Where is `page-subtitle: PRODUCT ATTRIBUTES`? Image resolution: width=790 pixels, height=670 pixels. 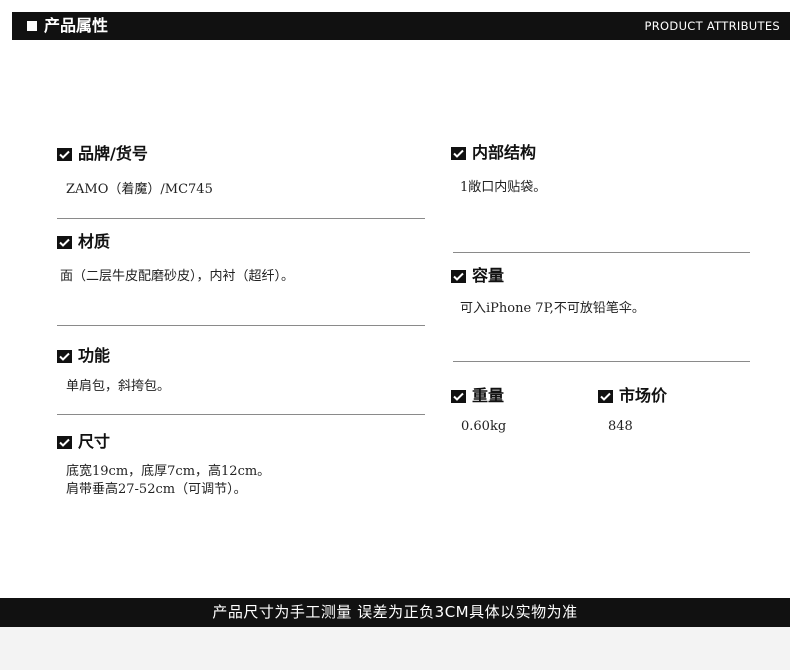 page-subtitle: PRODUCT ATTRIBUTES is located at coordinates (712, 26).